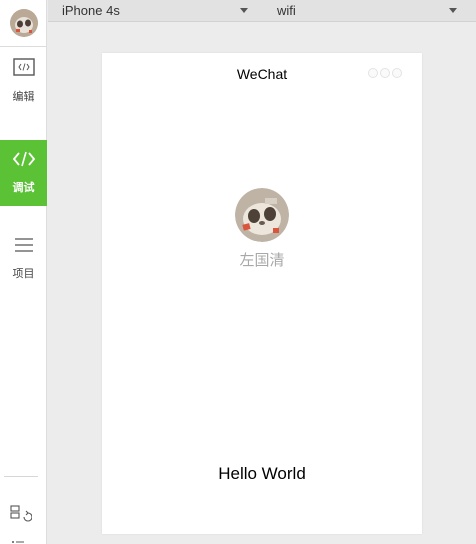  I want to click on user-nickname: 左国清, so click(262, 260).